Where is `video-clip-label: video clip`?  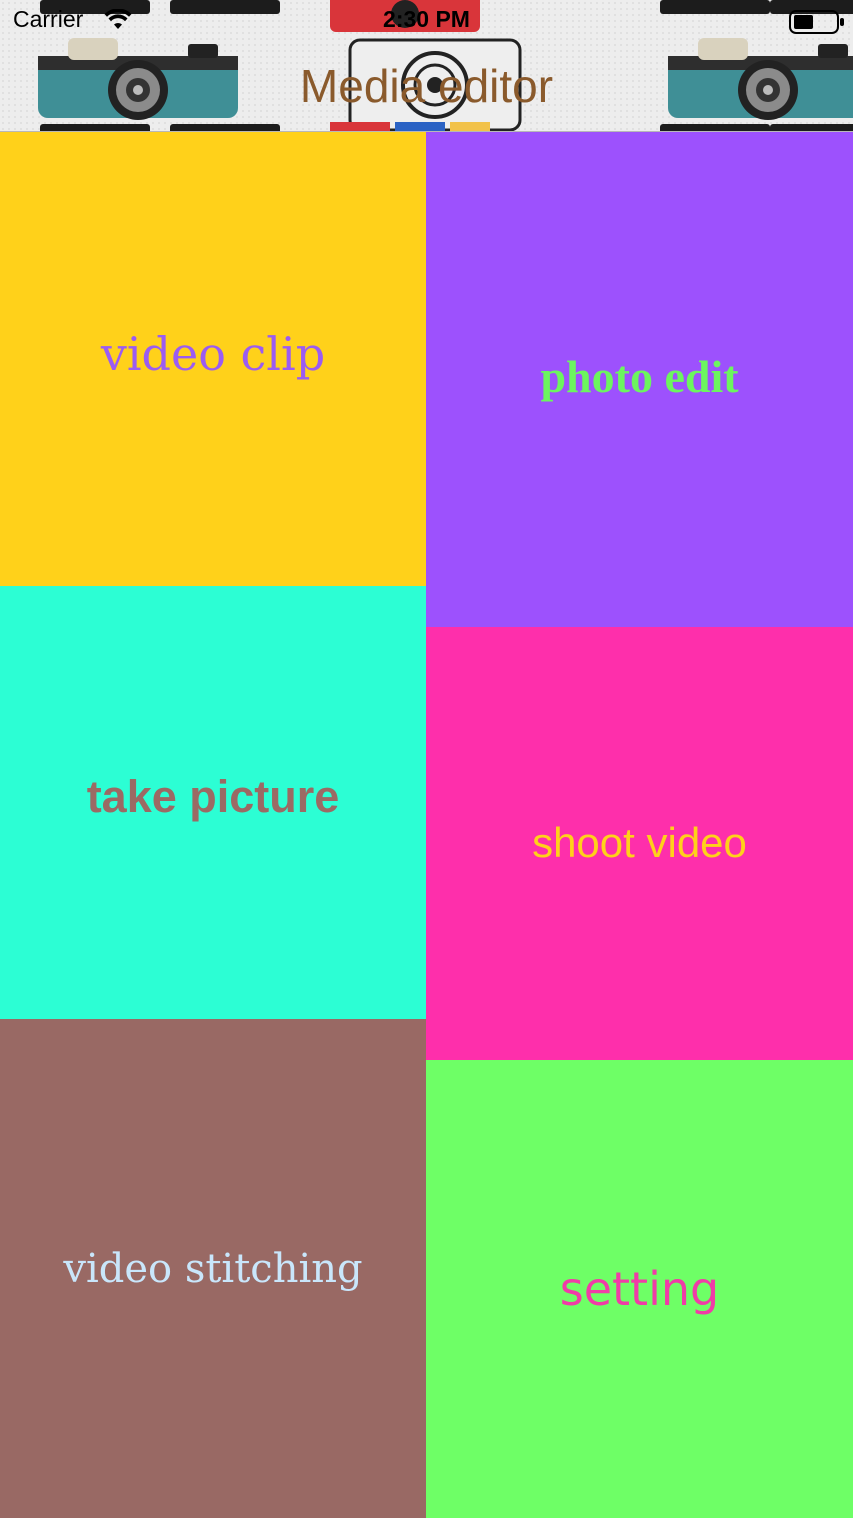 video-clip-label: video clip is located at coordinates (213, 354).